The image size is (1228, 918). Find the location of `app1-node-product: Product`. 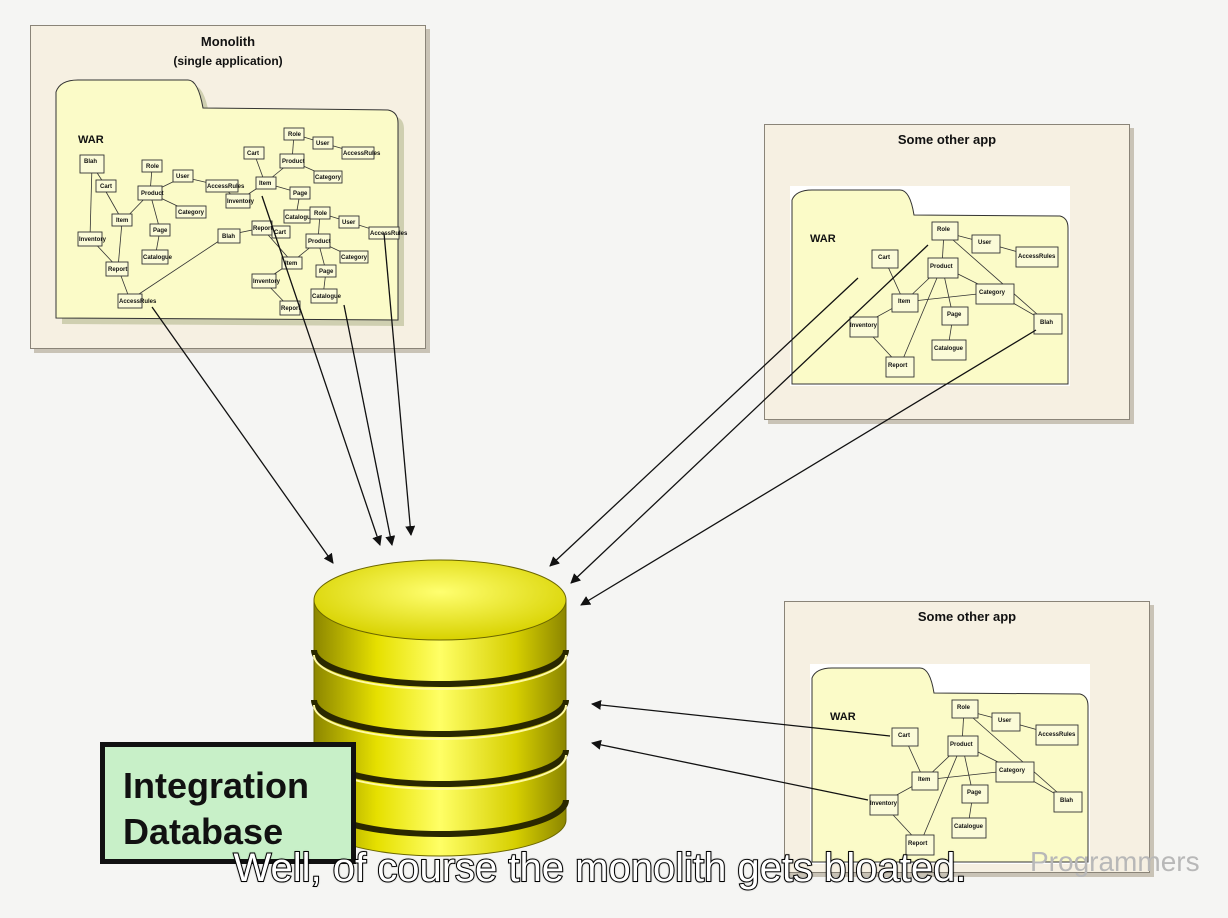

app1-node-product: Product is located at coordinates (943, 268).